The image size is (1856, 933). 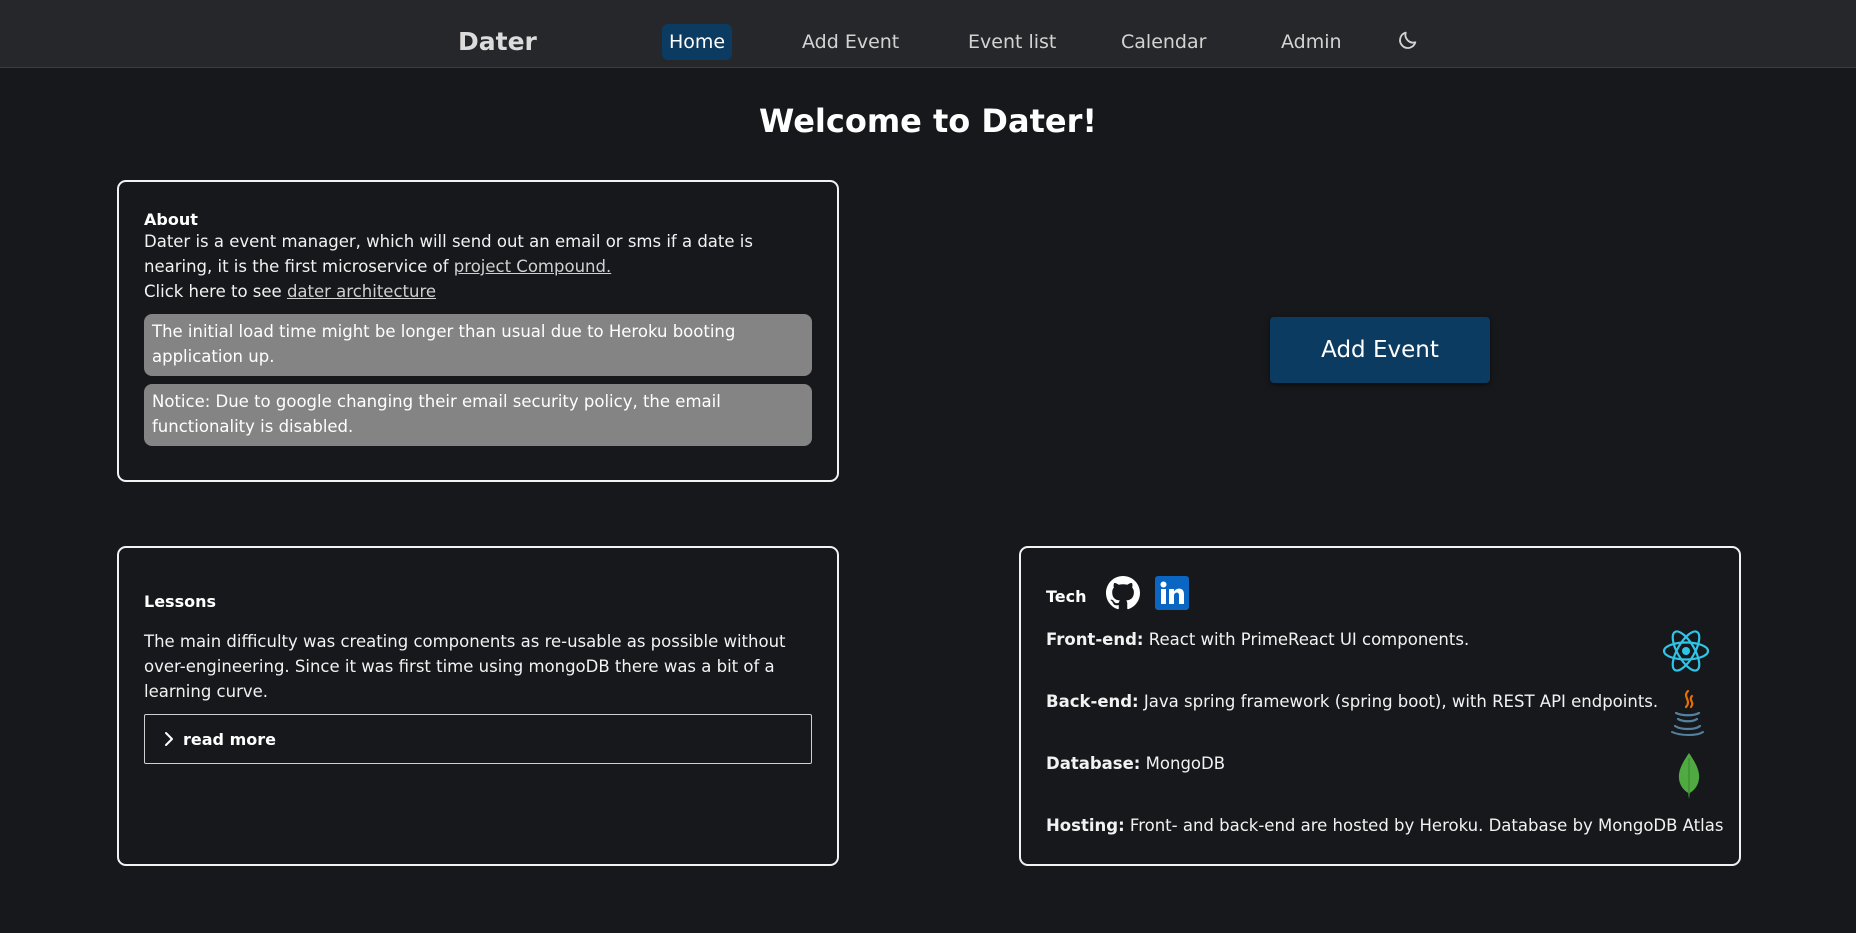 I want to click on architecture-prefix: Click here to see, so click(x=215, y=291).